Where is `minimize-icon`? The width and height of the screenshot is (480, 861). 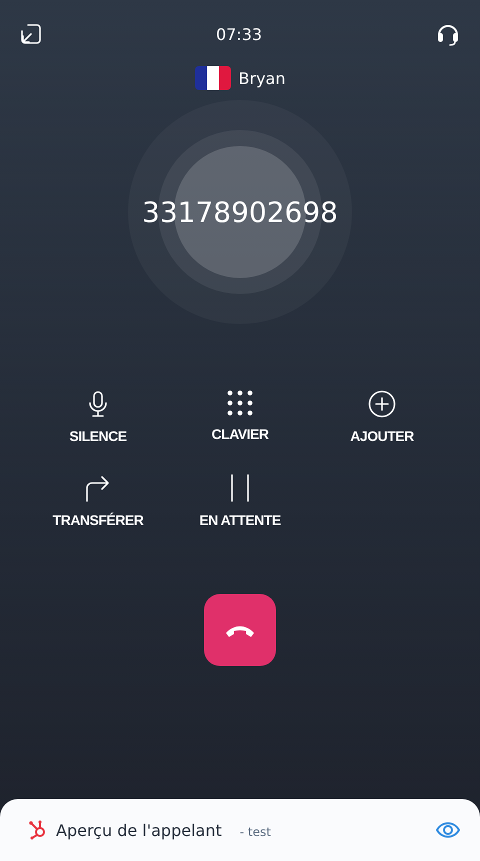 minimize-icon is located at coordinates (31, 34).